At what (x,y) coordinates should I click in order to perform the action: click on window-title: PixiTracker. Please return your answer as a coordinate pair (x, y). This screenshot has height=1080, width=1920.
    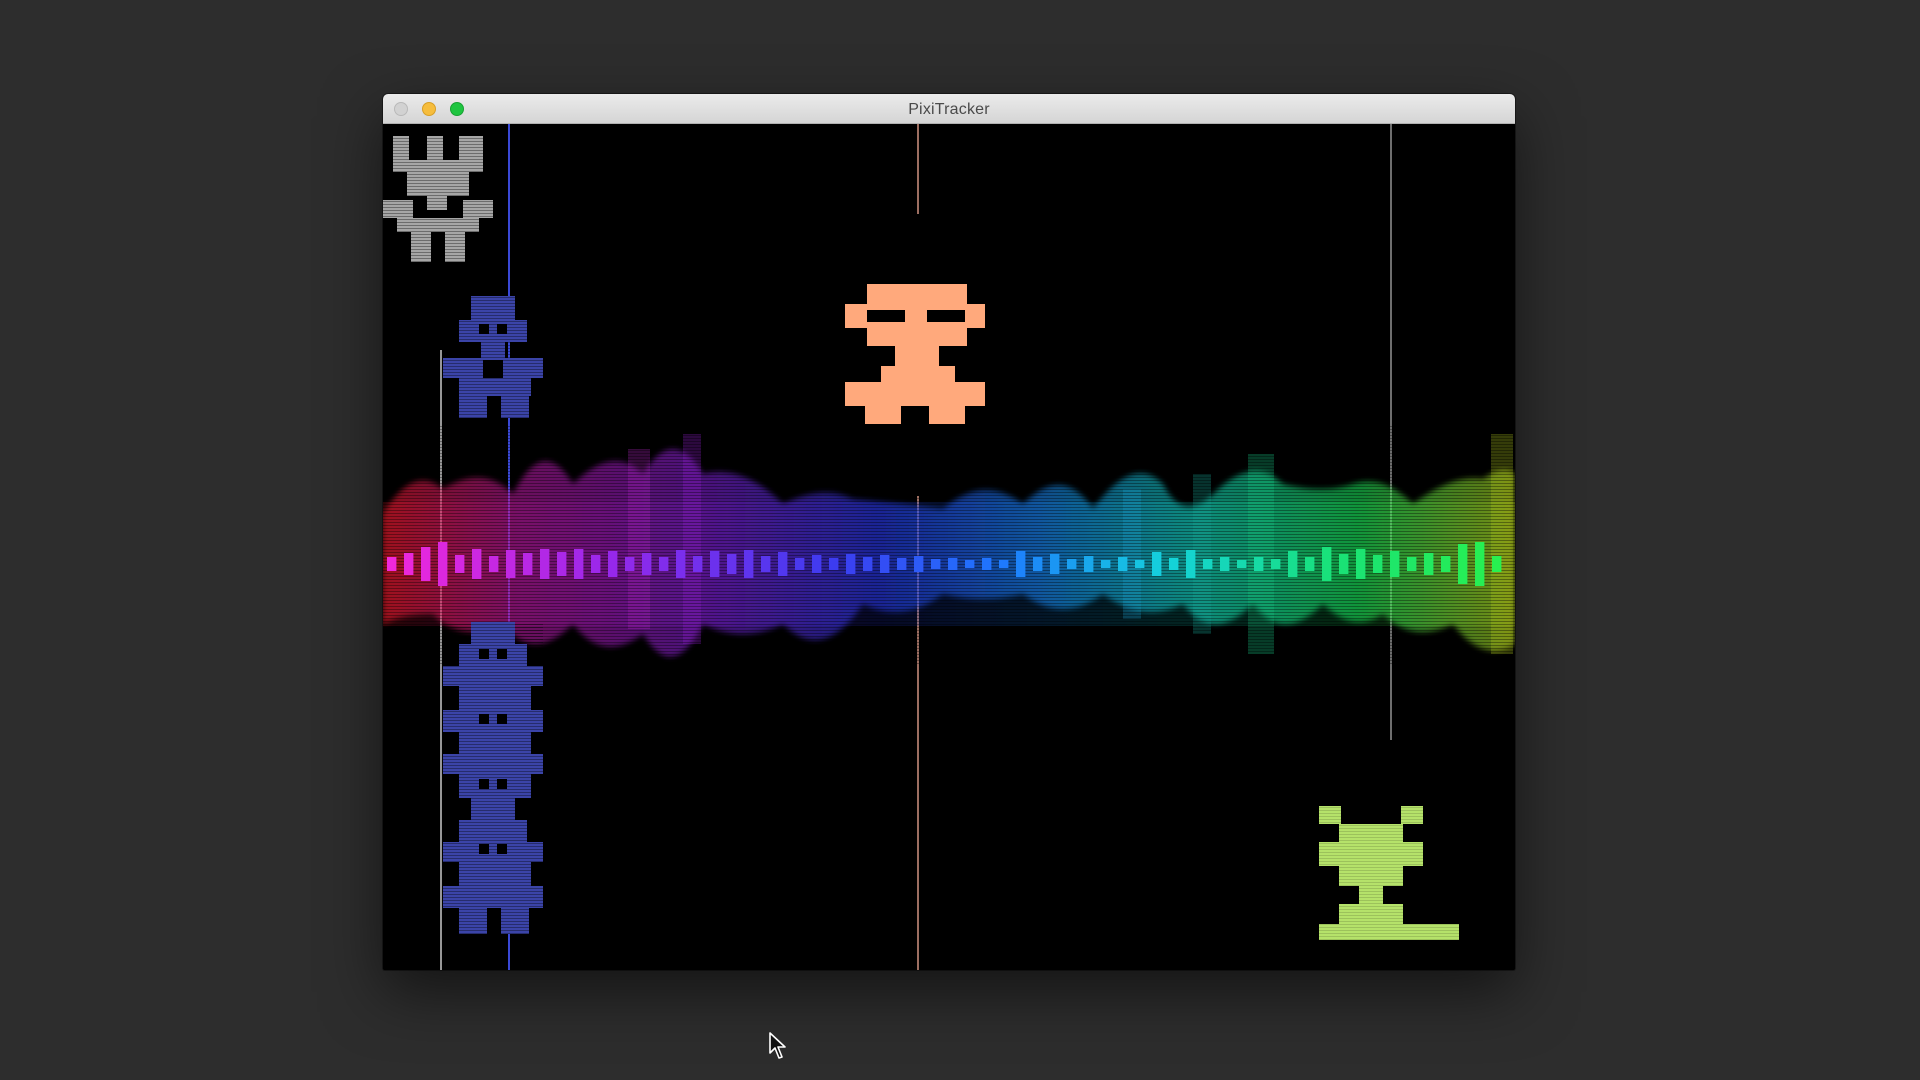
    Looking at the image, I should click on (949, 109).